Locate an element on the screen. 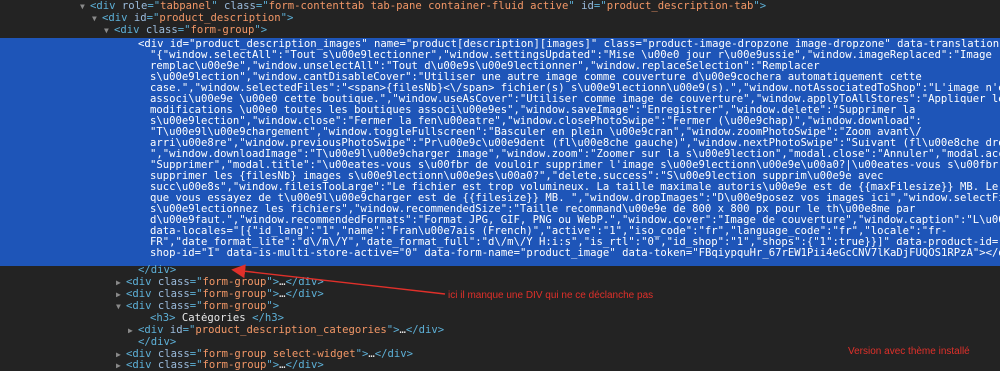  theme-version-annotation: Version avec thème installé is located at coordinates (909, 351).